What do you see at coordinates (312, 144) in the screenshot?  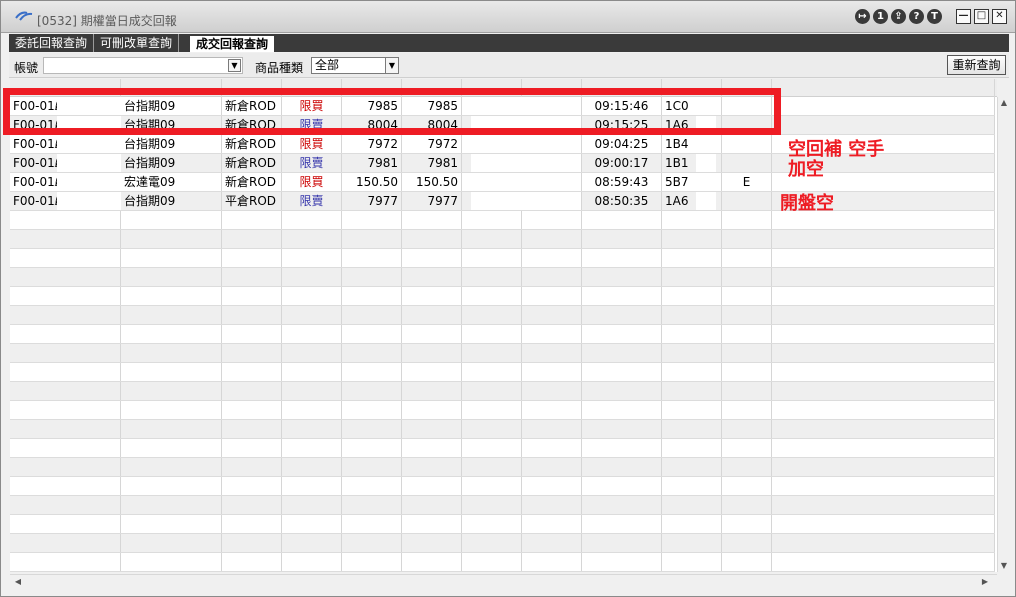 I see `table-cell-side: 限買` at bounding box center [312, 144].